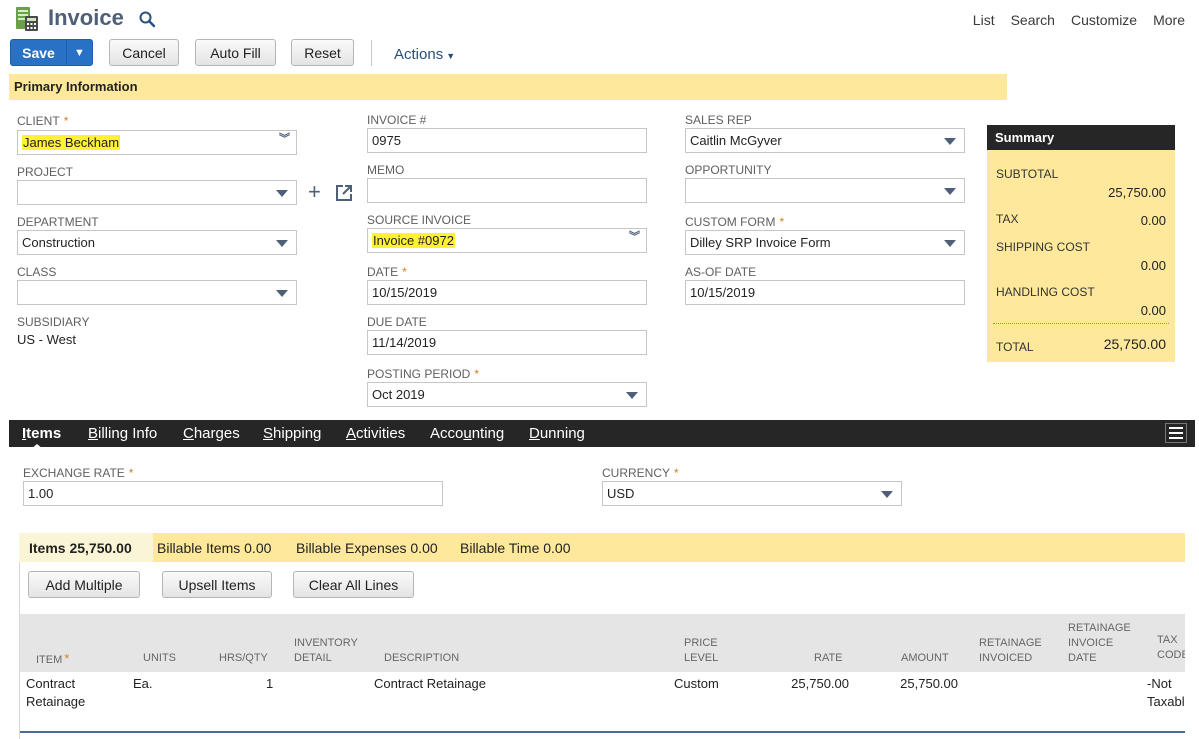  I want to click on tax-value: 0.00, so click(1153, 220).